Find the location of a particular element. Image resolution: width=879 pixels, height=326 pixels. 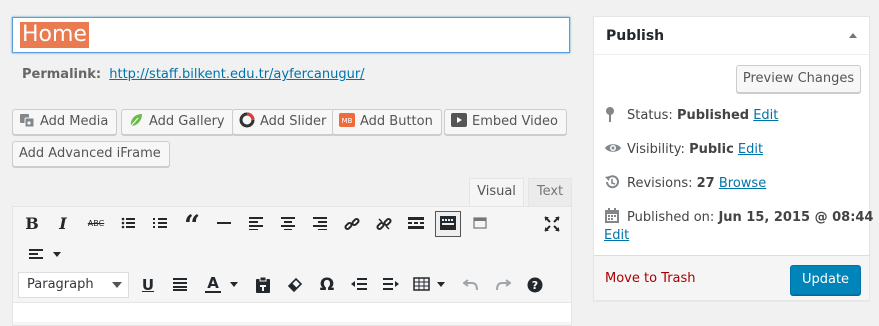

text-color-dropdown-icon is located at coordinates (234, 285).